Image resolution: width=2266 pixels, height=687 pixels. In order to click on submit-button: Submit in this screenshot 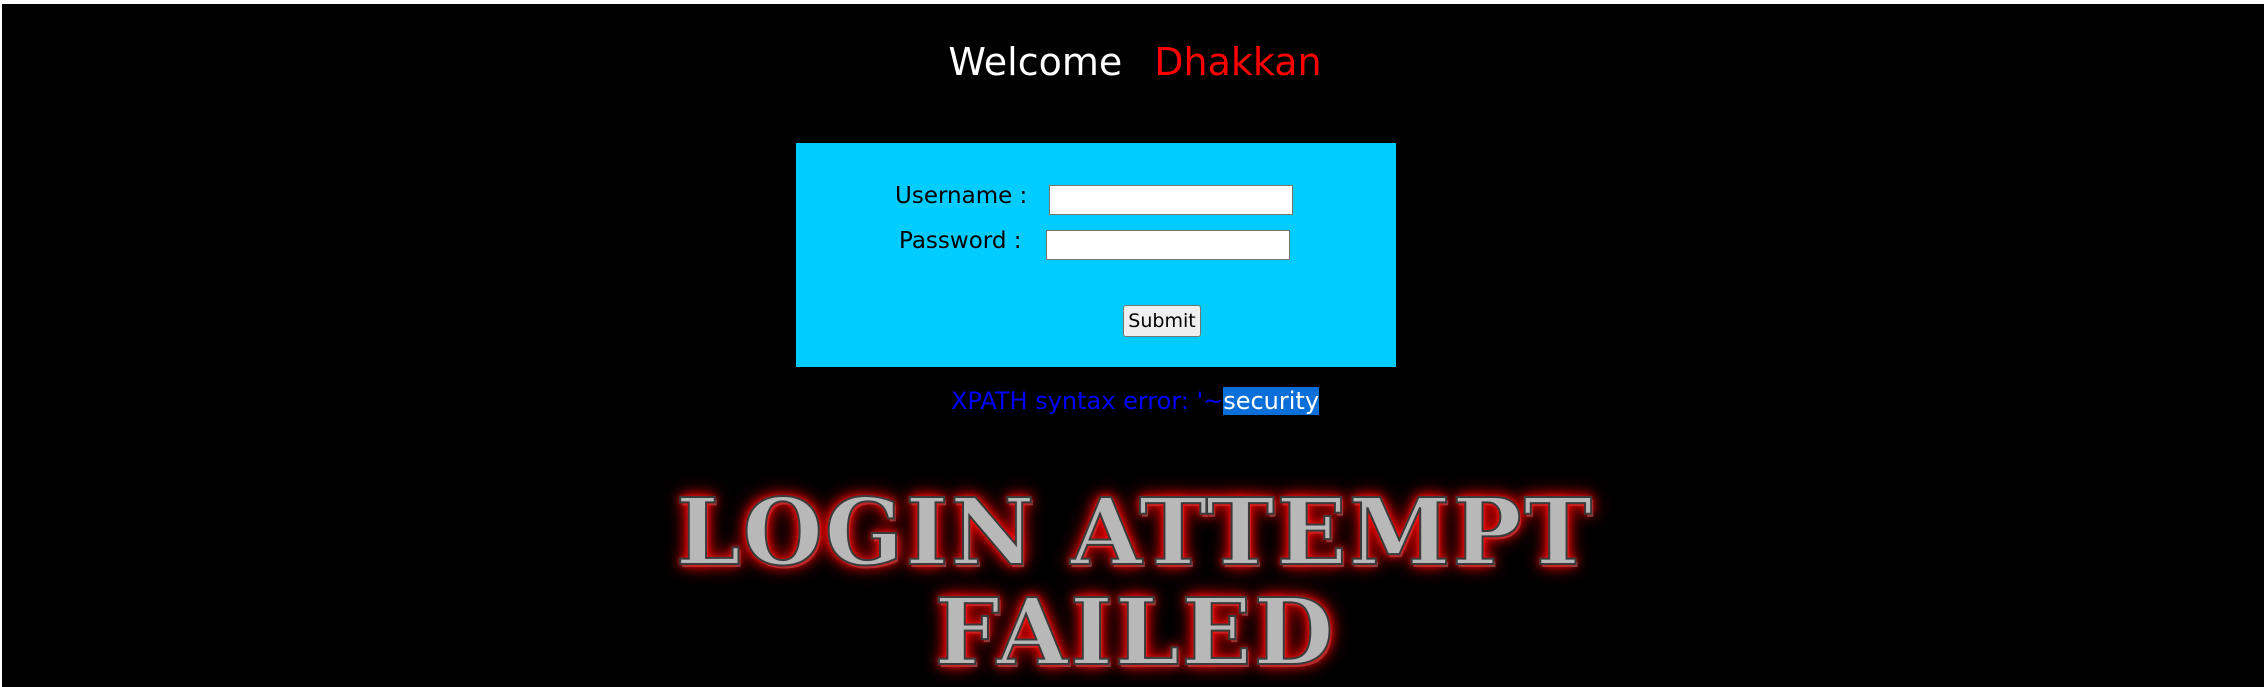, I will do `click(1162, 321)`.